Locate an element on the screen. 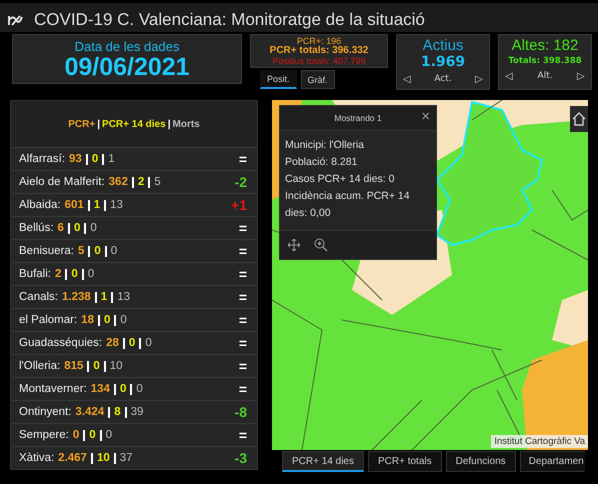  logo-icon is located at coordinates (16, 20).